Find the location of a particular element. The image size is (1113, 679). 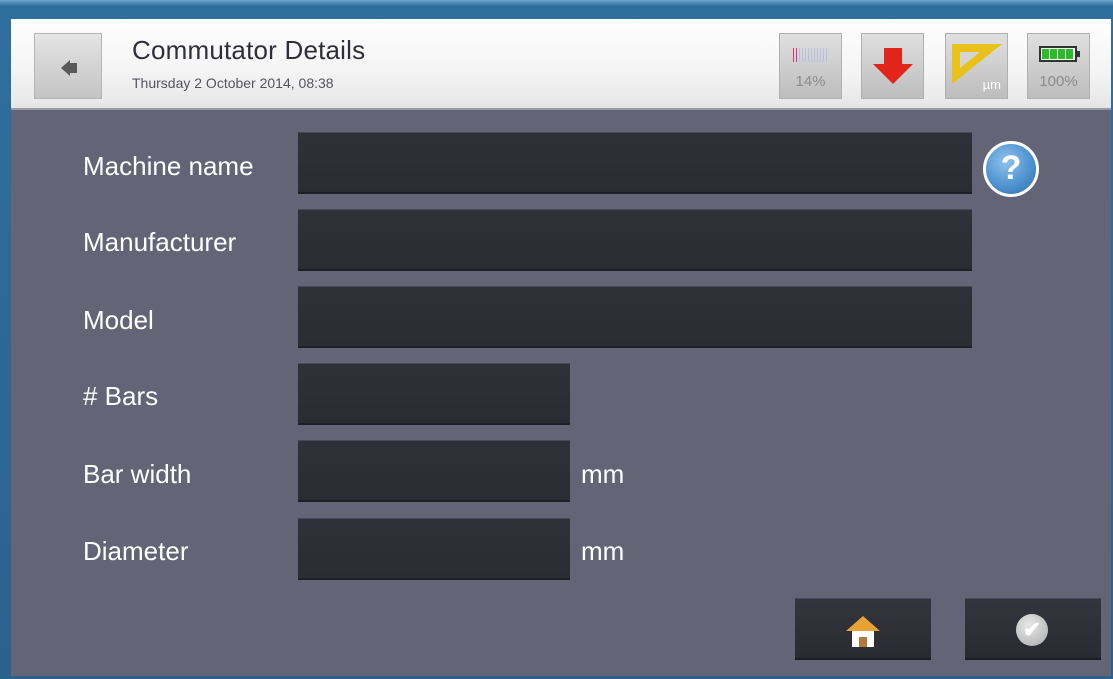

model-input is located at coordinates (635, 317).